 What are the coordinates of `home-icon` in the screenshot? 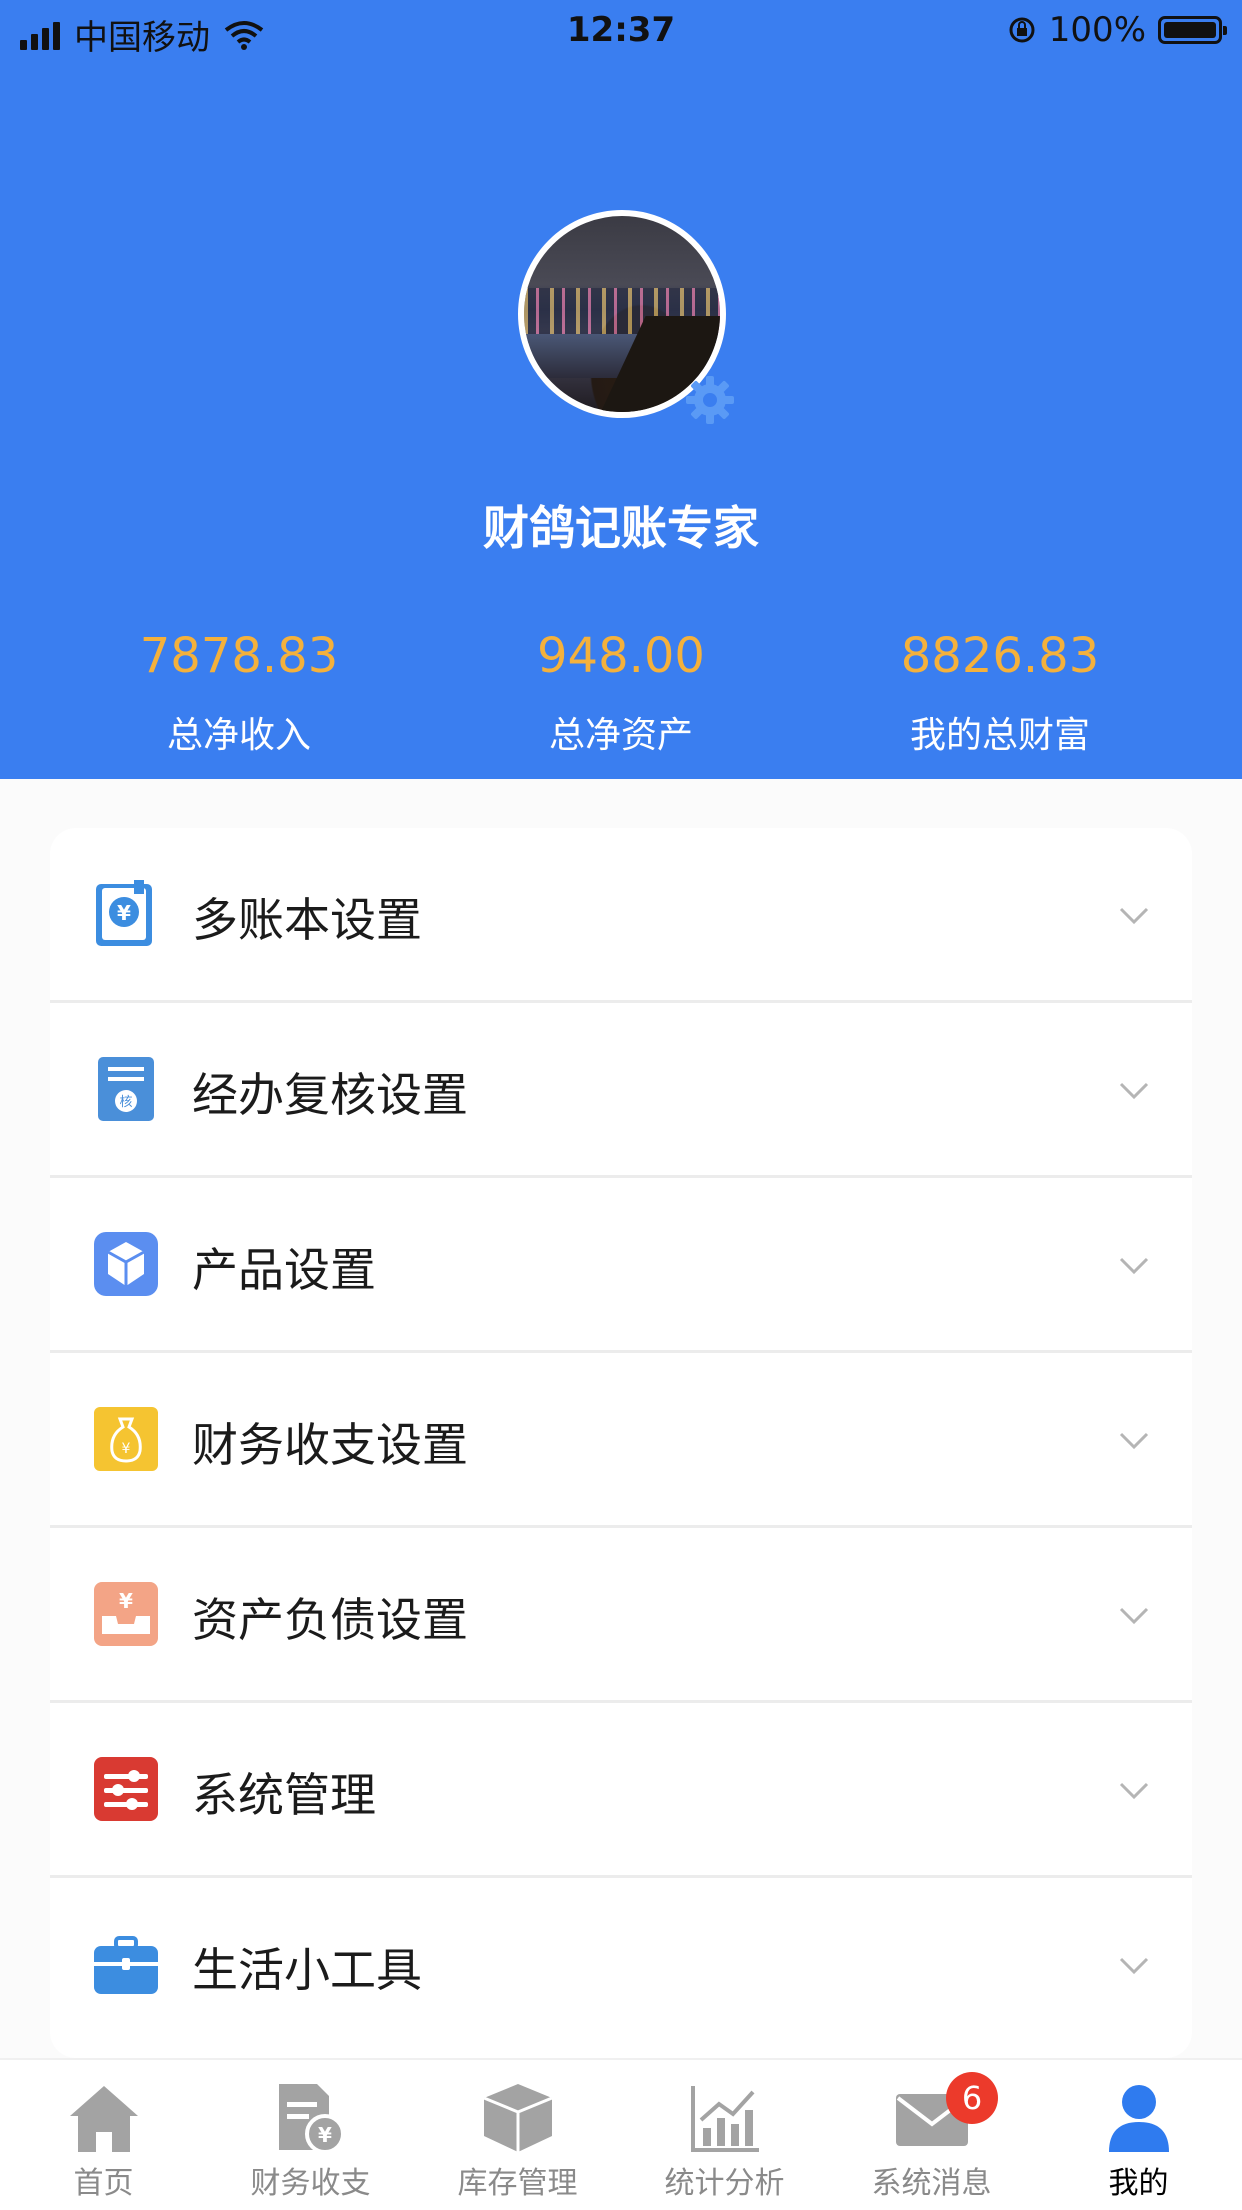 It's located at (104, 2119).